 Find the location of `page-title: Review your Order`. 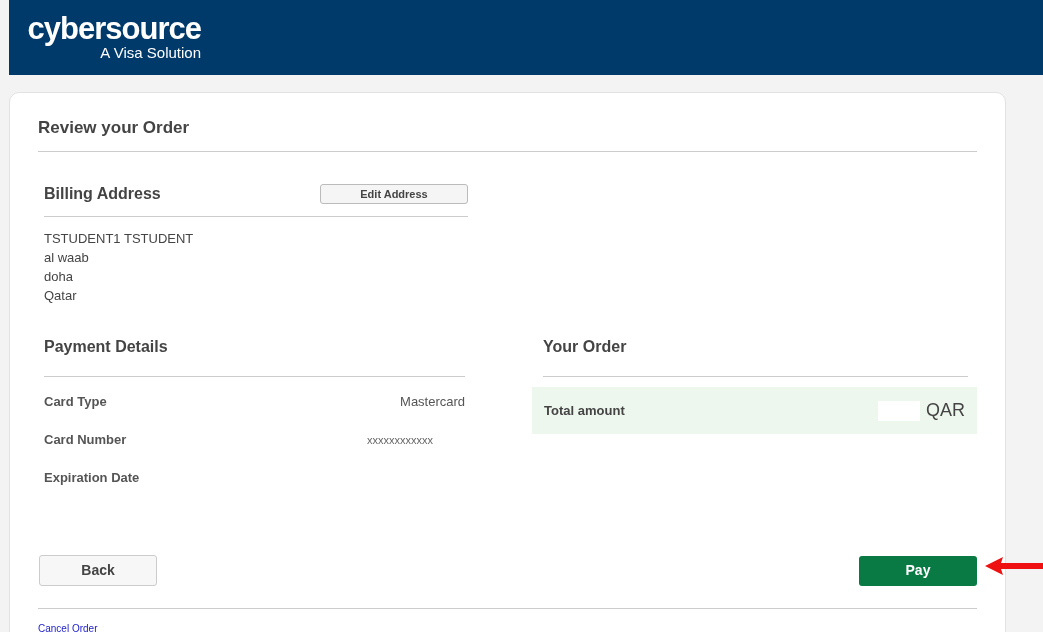

page-title: Review your Order is located at coordinates (114, 128).